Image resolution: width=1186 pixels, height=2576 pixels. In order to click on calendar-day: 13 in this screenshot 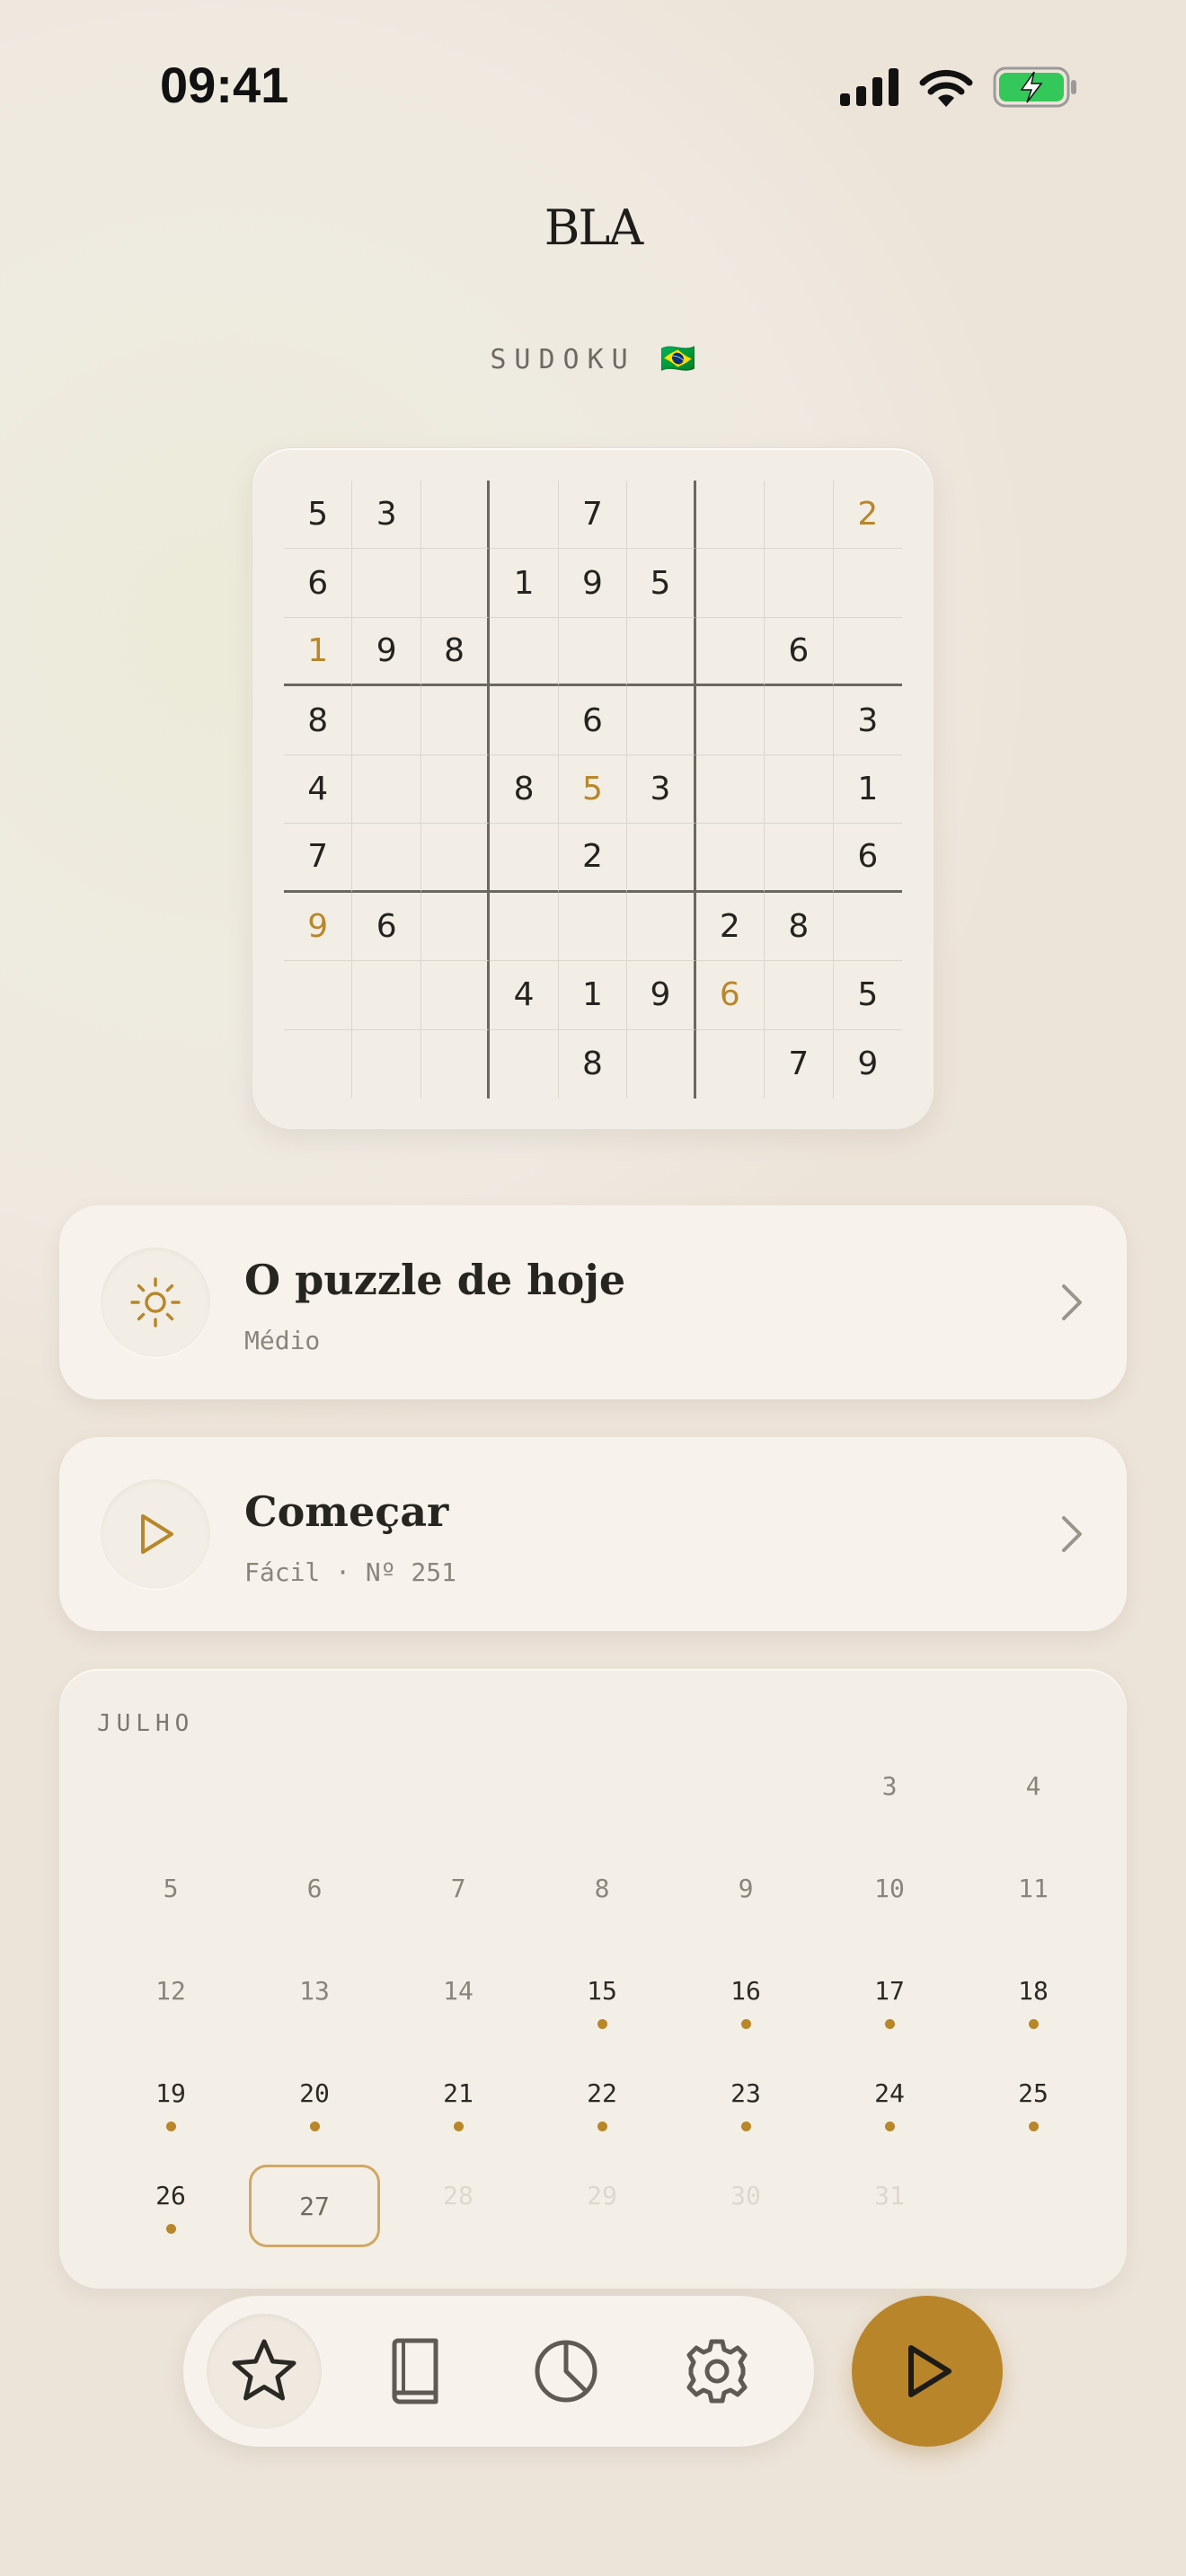, I will do `click(314, 2023)`.